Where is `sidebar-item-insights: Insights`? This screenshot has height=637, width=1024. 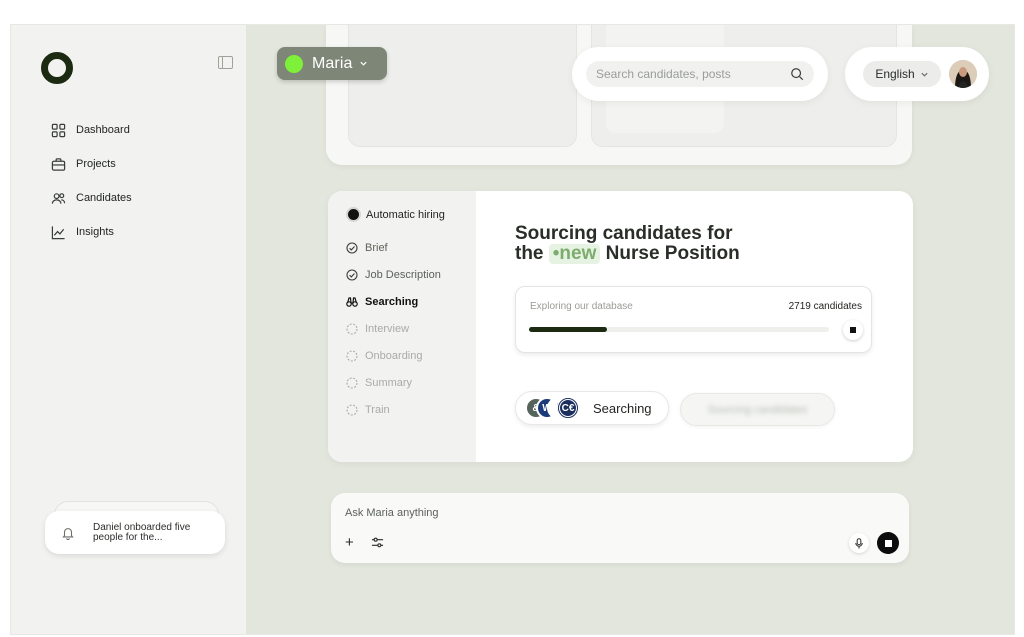
sidebar-item-insights: Insights is located at coordinates (91, 232).